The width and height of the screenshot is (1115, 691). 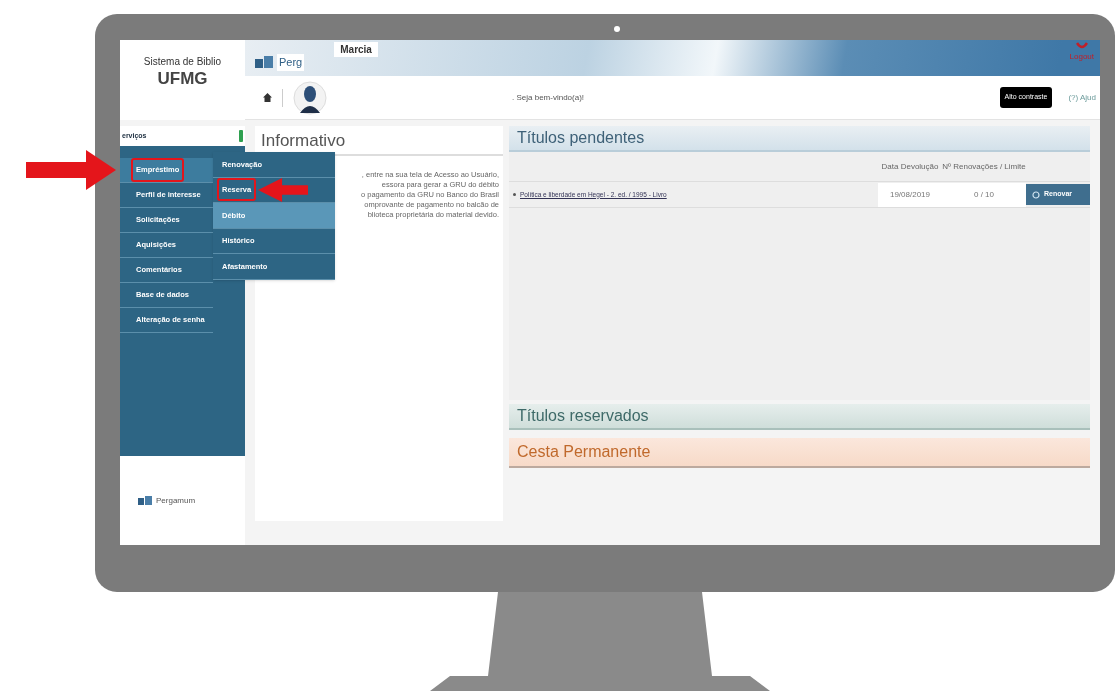 What do you see at coordinates (310, 97) in the screenshot?
I see `avatar-silhouette-icon` at bounding box center [310, 97].